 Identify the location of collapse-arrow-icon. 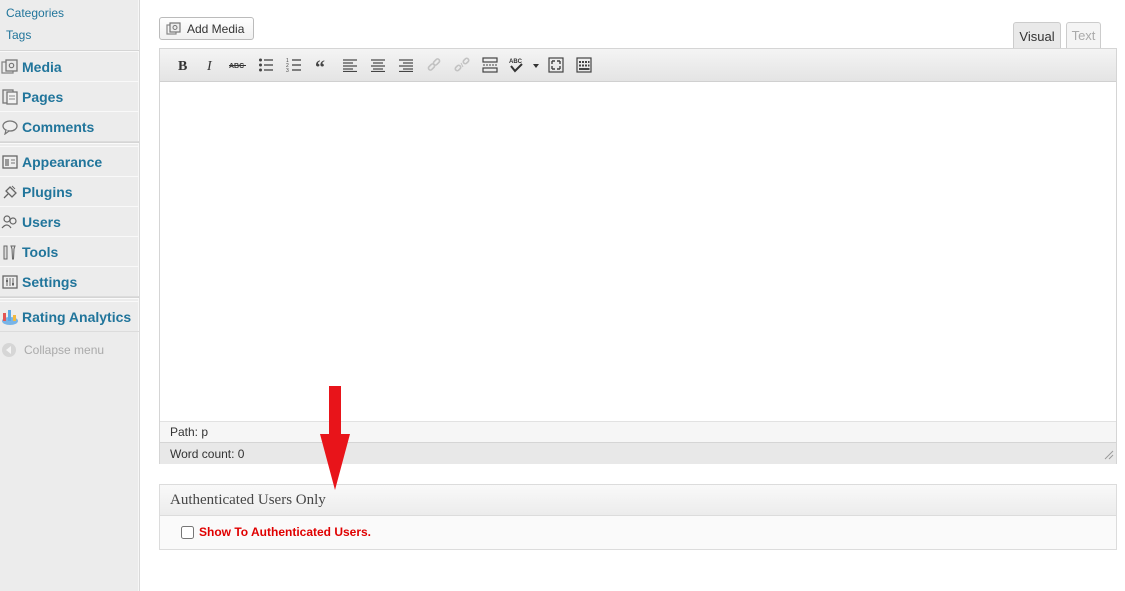
(9, 350).